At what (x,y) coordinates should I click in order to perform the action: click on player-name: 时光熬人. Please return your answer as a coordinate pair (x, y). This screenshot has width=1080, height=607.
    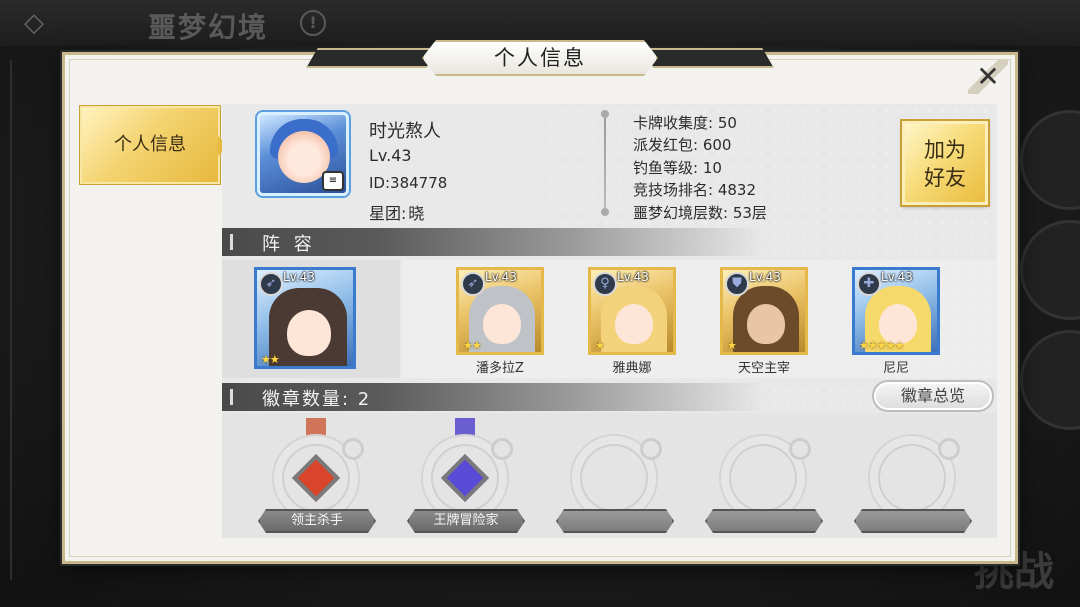
    Looking at the image, I should click on (405, 131).